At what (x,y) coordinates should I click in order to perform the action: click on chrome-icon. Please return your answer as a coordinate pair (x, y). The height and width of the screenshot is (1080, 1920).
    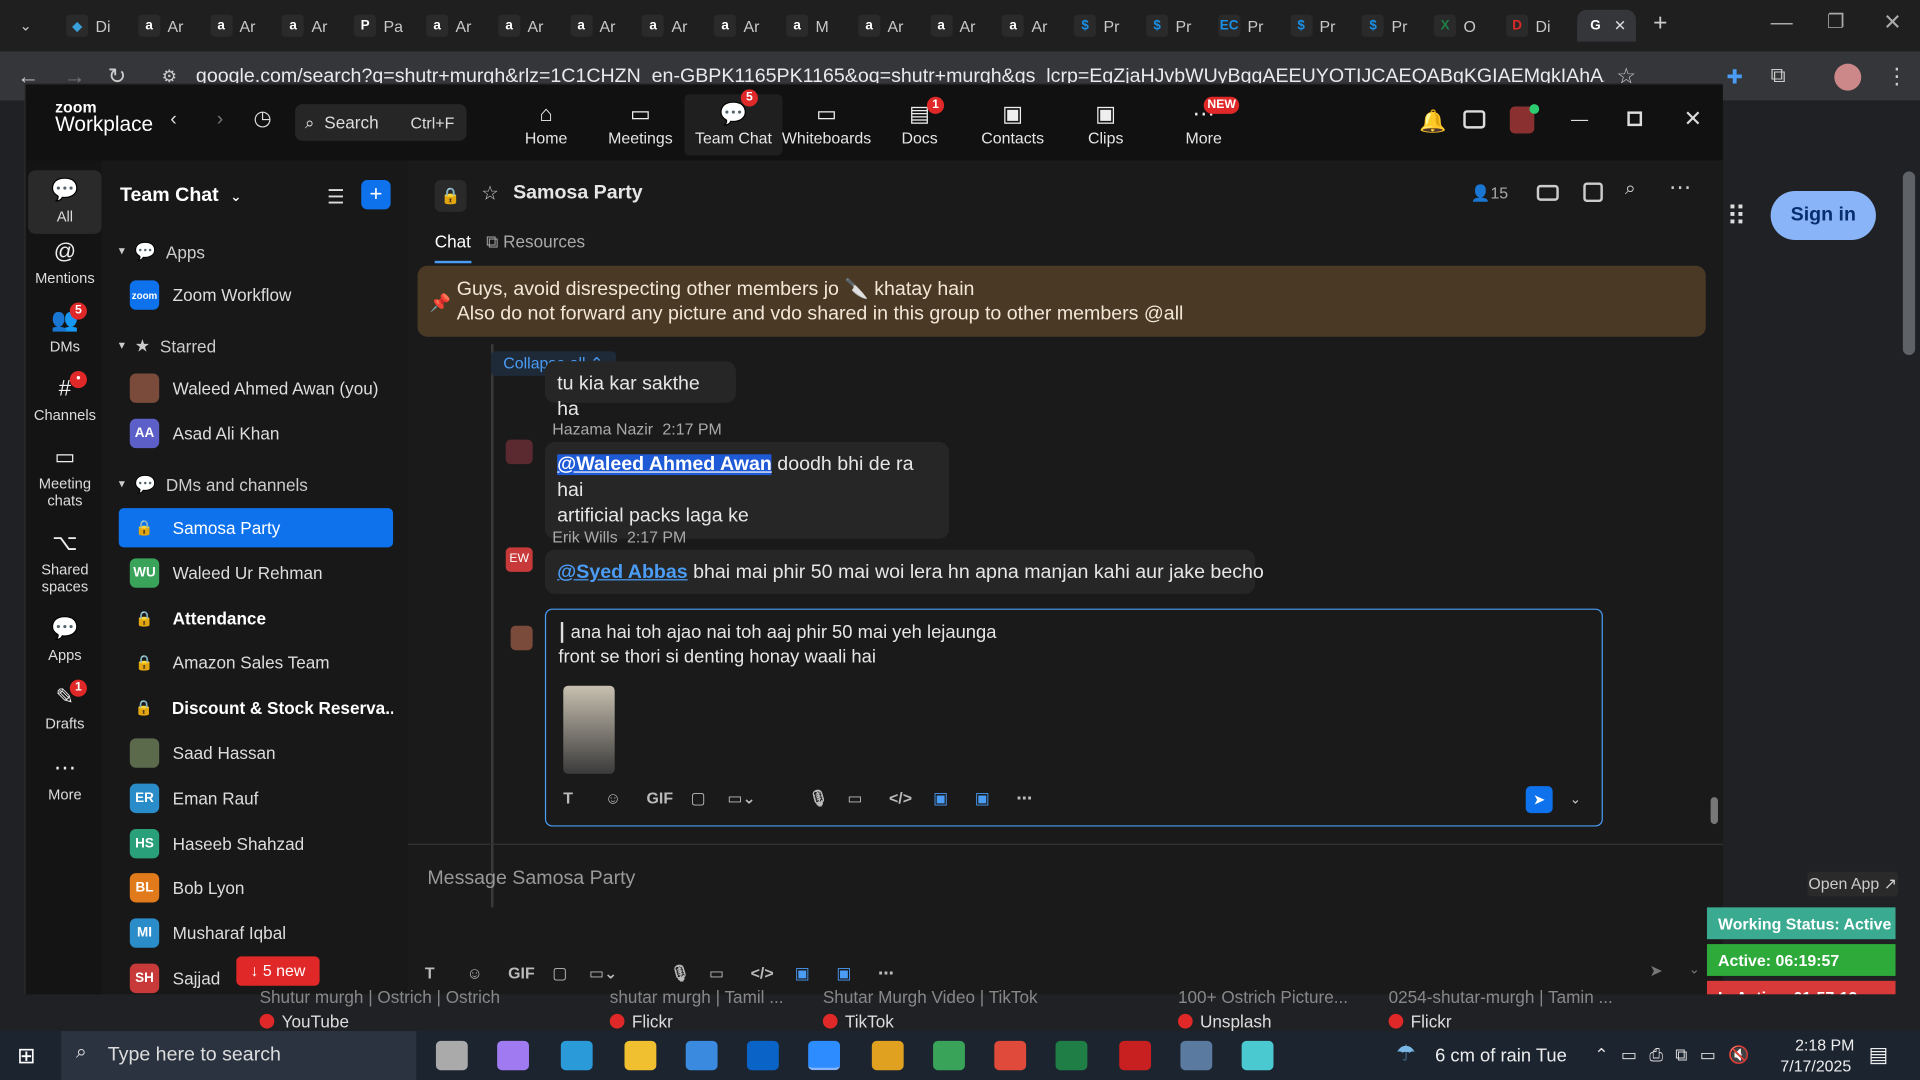
    Looking at the image, I should click on (1010, 1055).